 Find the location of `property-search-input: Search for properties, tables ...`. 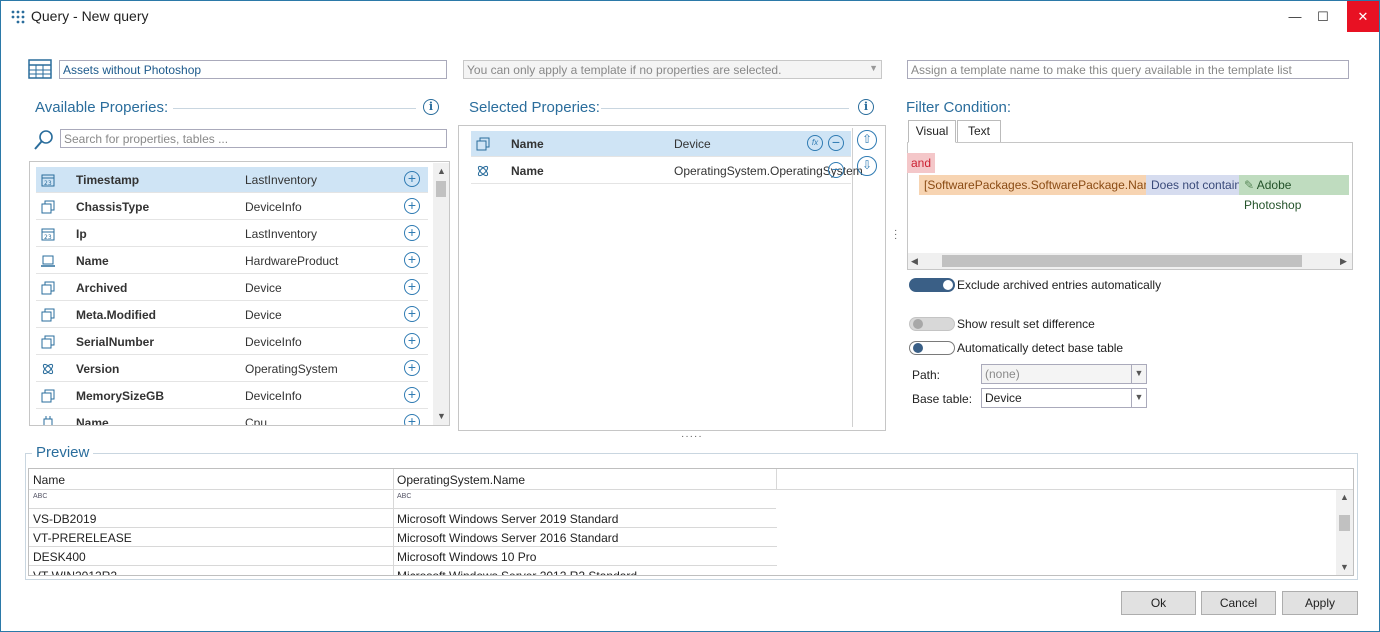

property-search-input: Search for properties, tables ... is located at coordinates (253, 138).